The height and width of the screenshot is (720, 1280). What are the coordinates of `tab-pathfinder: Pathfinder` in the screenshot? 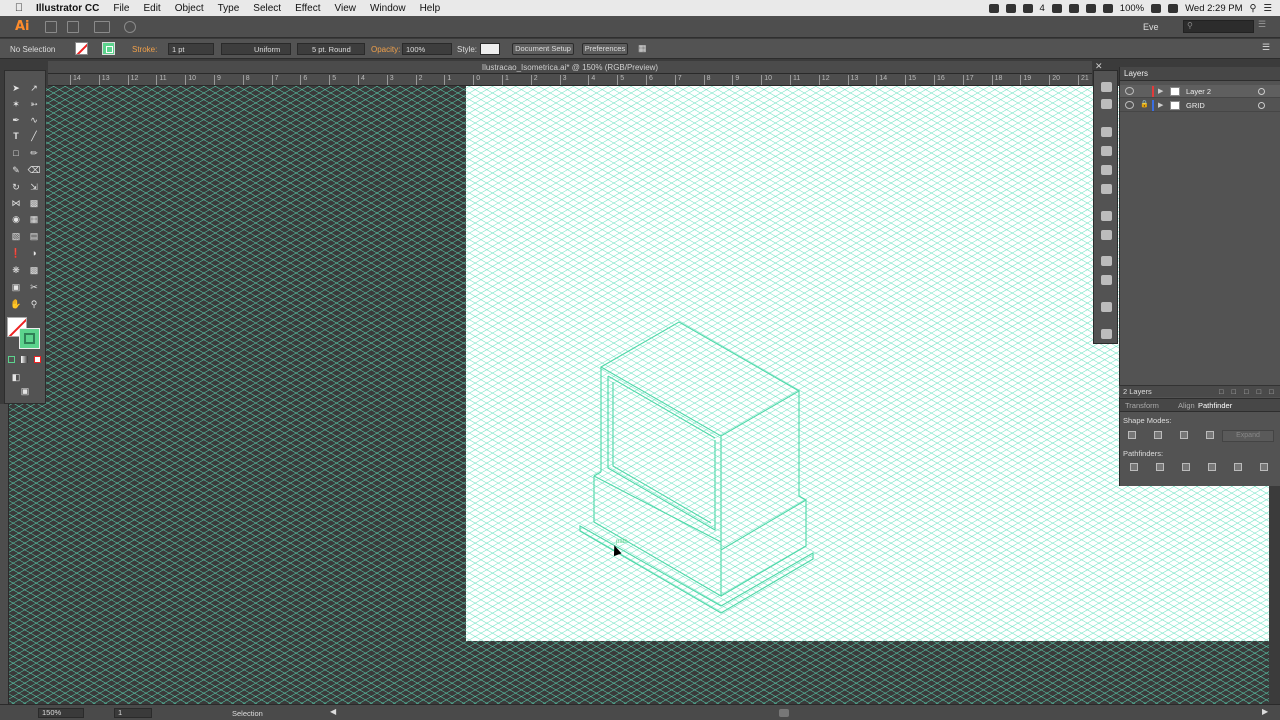 It's located at (1215, 405).